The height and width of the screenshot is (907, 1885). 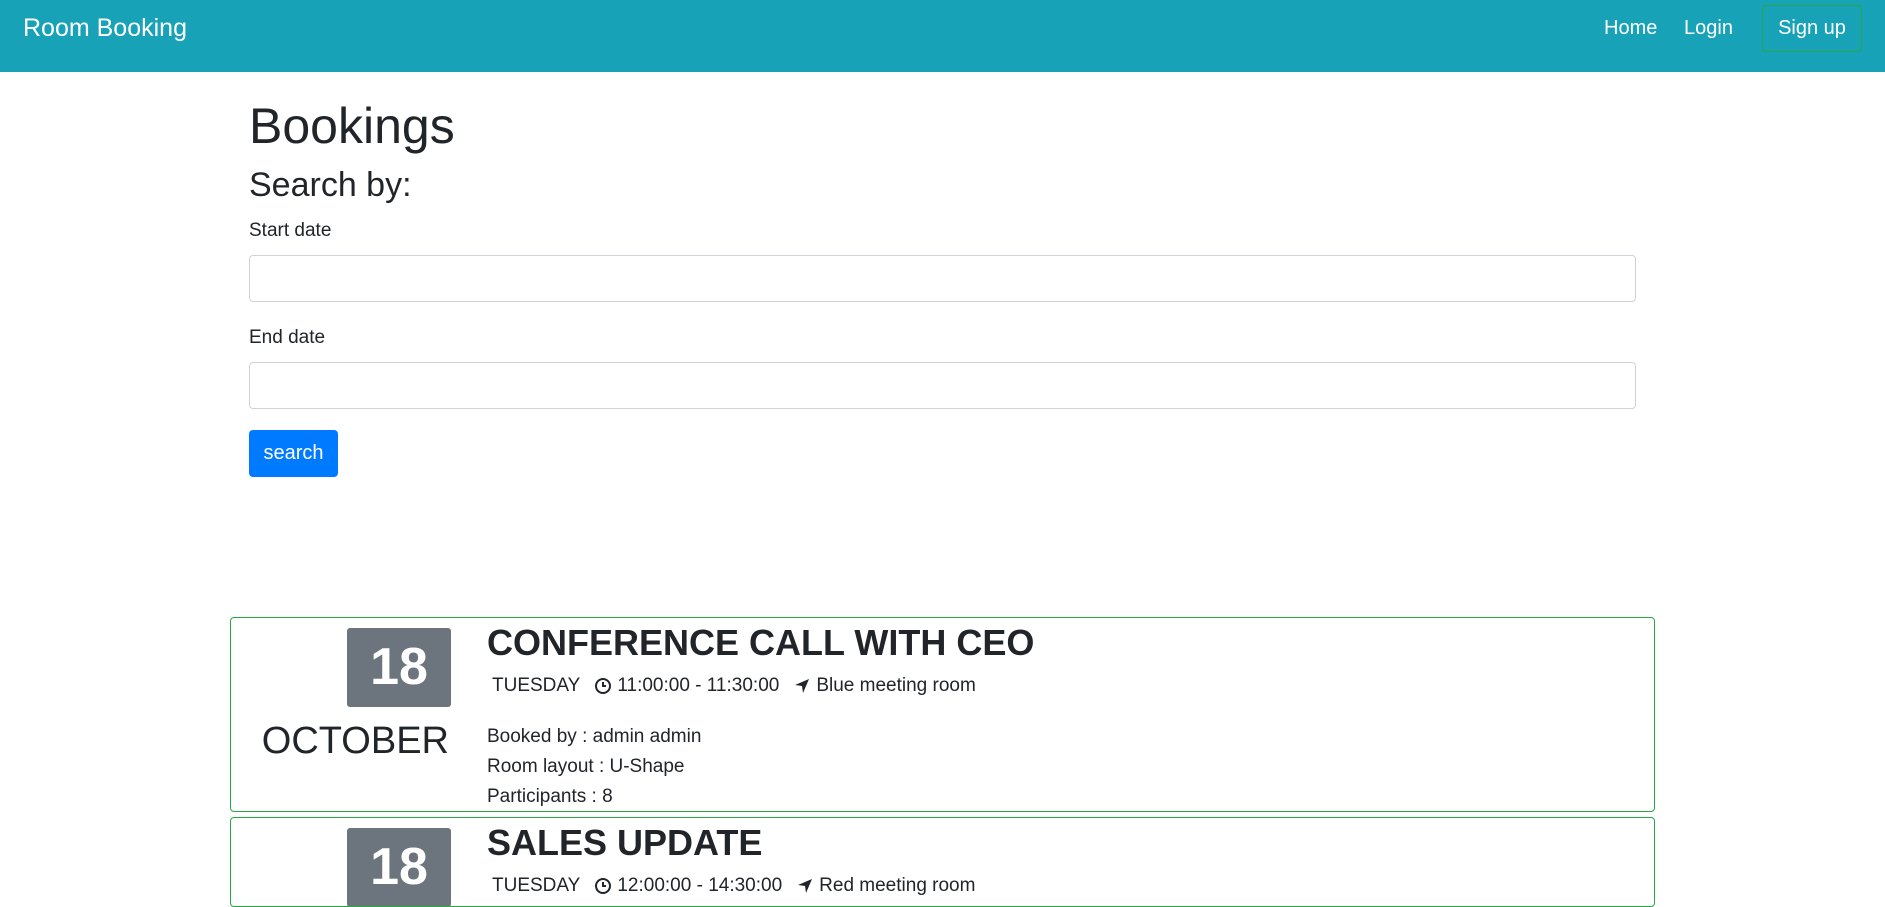 I want to click on booking-room: Red meeting room, so click(x=897, y=885).